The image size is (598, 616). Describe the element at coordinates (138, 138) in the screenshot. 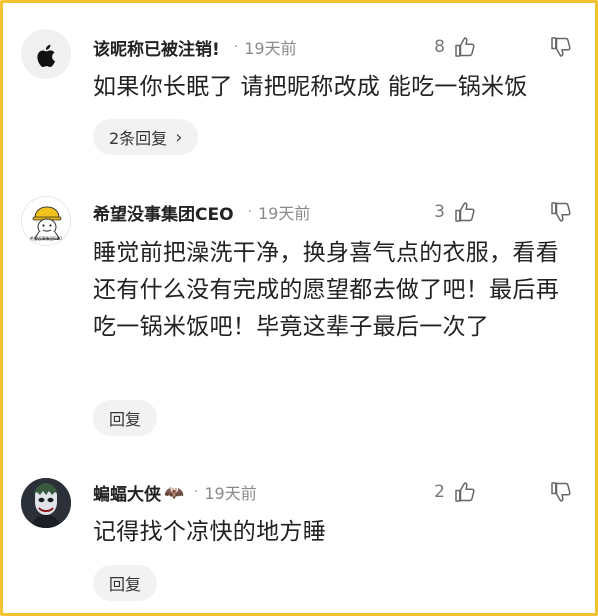

I see `reply-label: 2条回复` at that location.